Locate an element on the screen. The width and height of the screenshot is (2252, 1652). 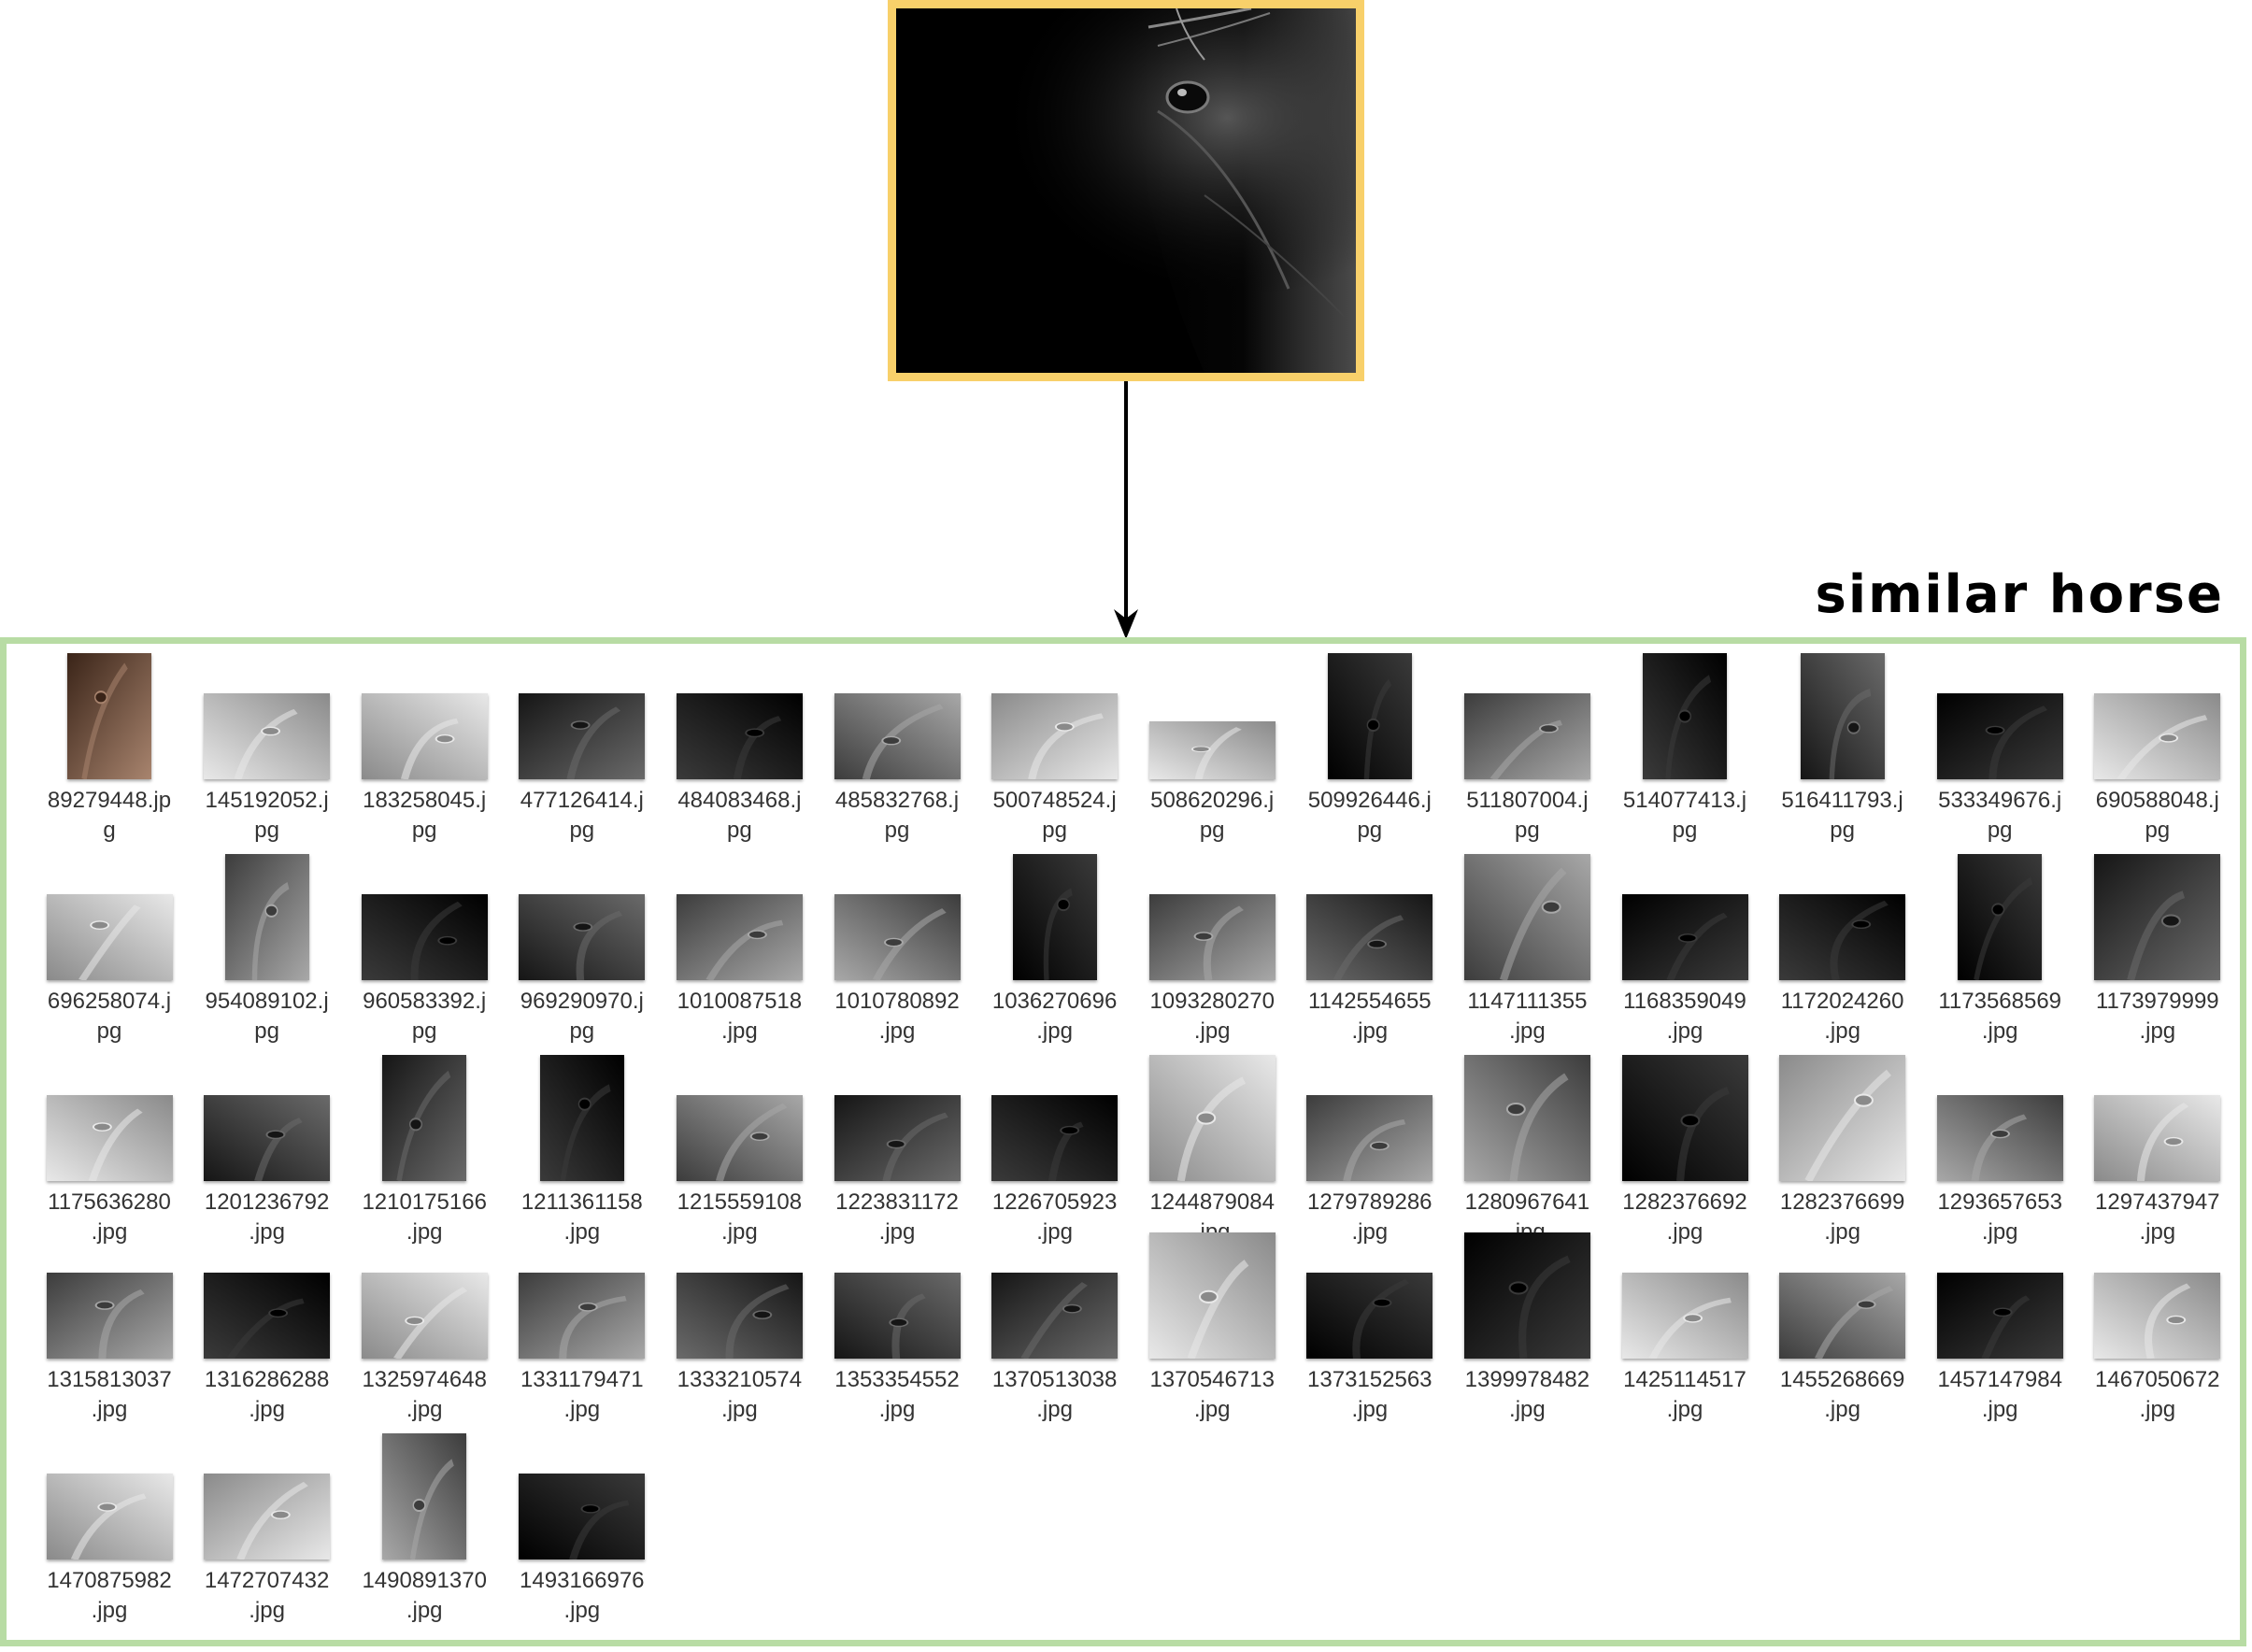
result-item: 954089102.j pg is located at coordinates (267, 949).